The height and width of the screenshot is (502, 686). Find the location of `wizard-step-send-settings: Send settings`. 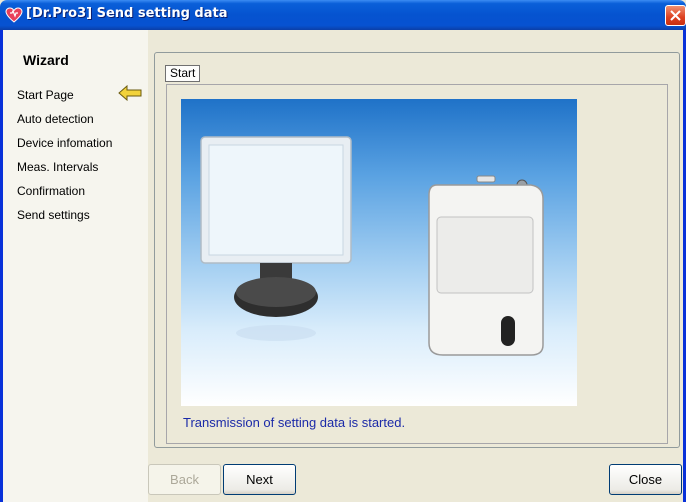

wizard-step-send-settings: Send settings is located at coordinates (53, 215).